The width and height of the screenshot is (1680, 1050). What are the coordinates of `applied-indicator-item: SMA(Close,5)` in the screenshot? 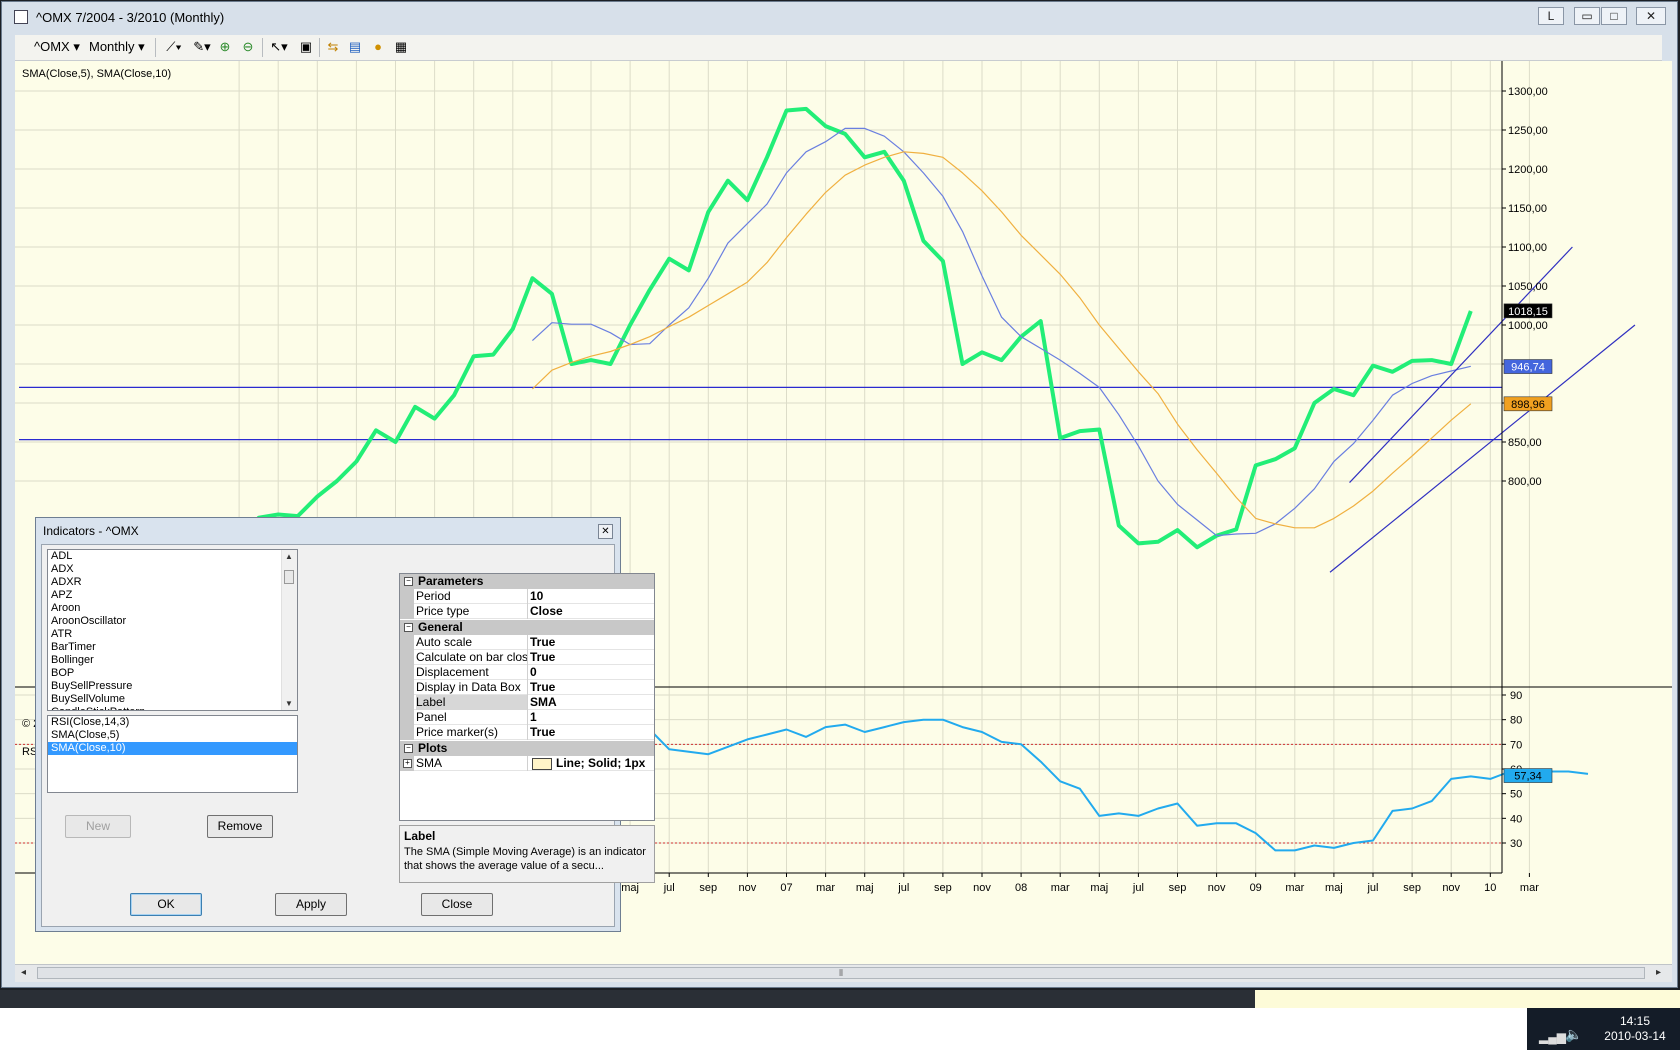 It's located at (172, 735).